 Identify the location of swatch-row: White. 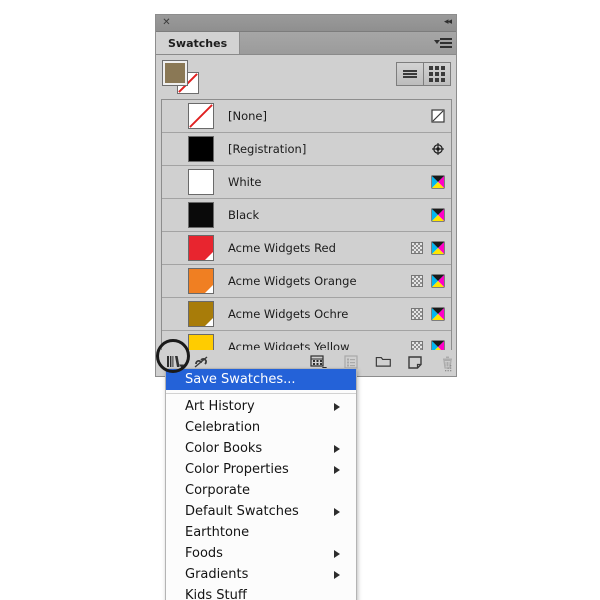
(306, 182).